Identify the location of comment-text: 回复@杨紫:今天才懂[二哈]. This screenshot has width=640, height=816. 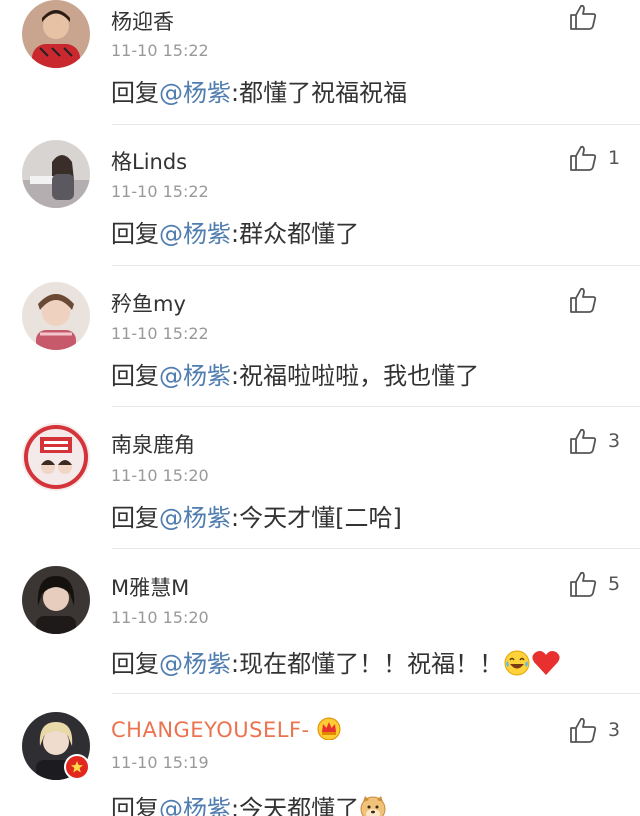
(256, 515).